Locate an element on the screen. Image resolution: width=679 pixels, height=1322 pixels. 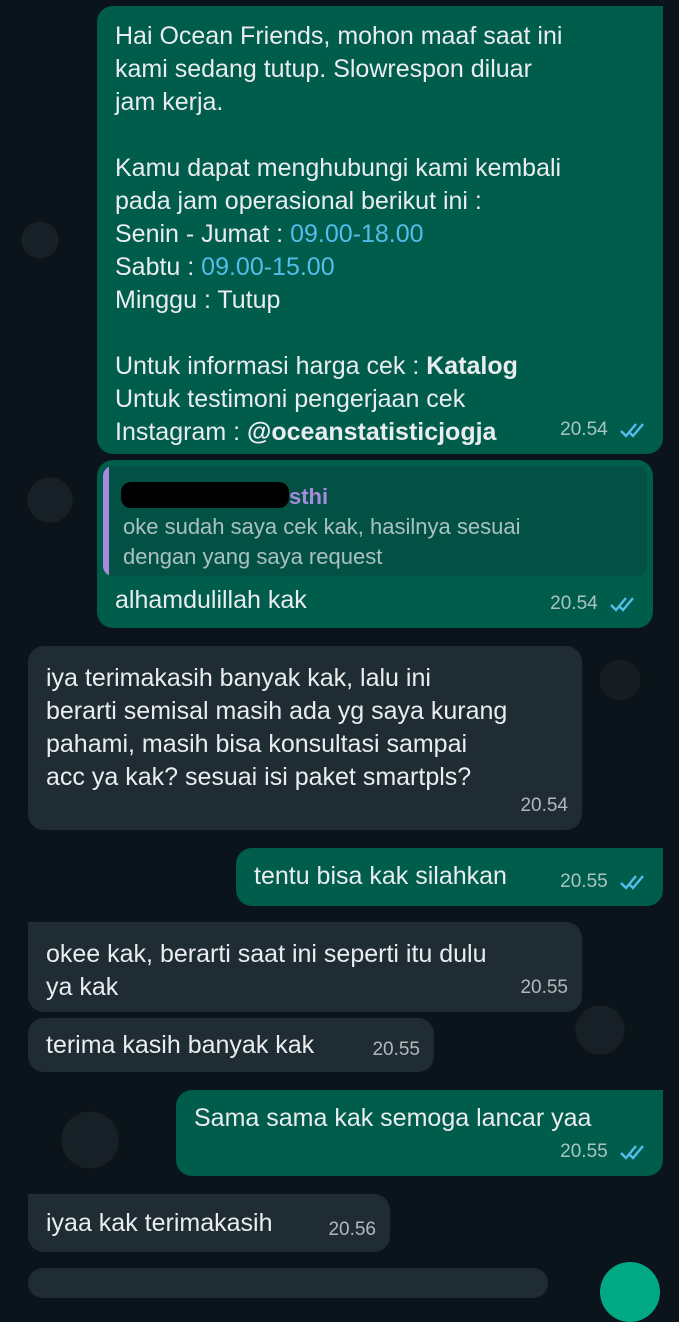
quote-sender-name: sthi is located at coordinates (309, 496).